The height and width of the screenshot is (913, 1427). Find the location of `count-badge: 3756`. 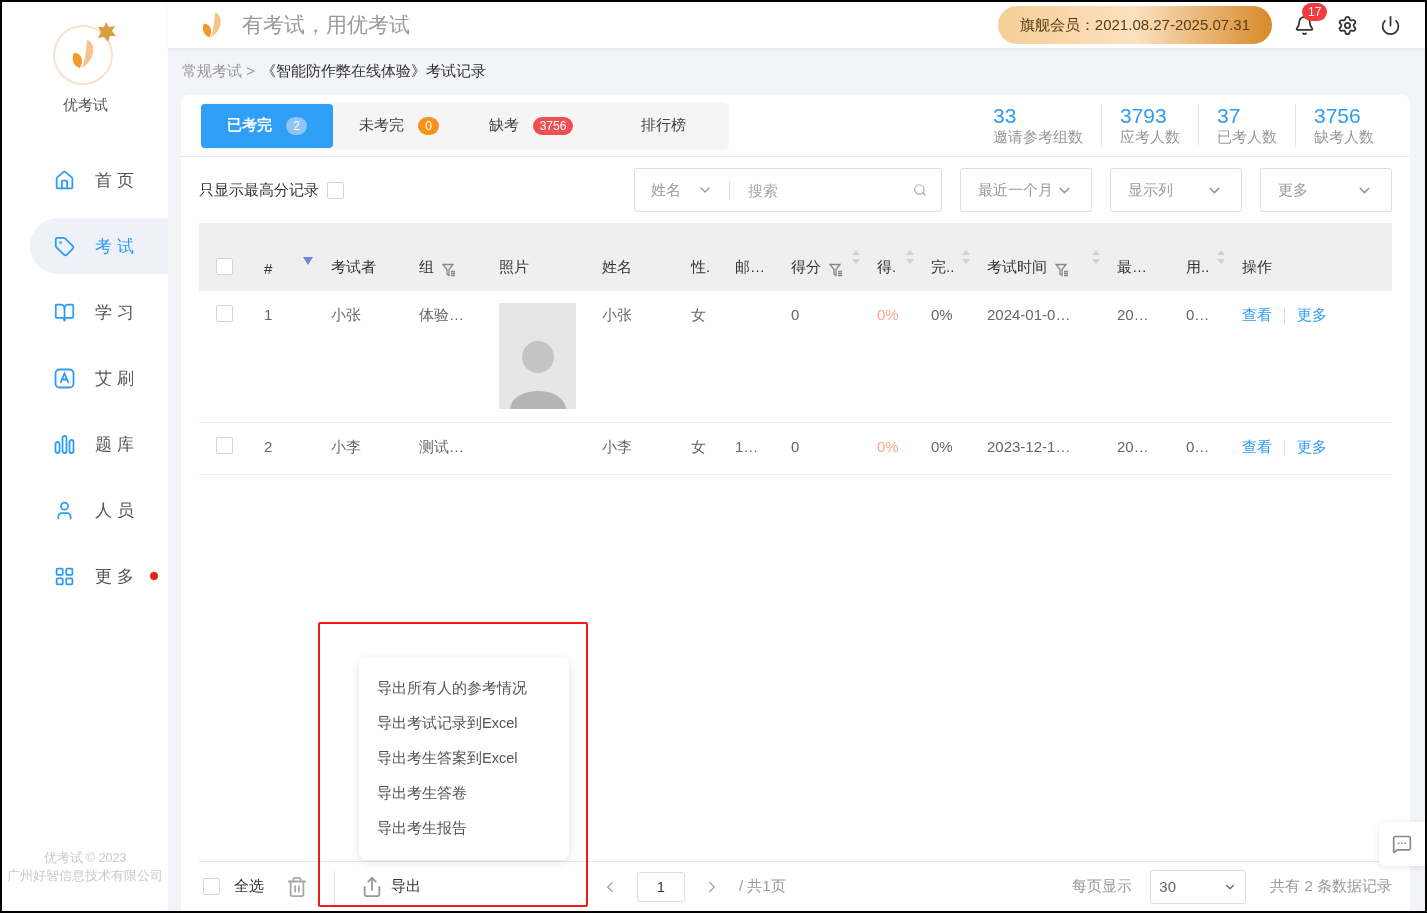

count-badge: 3756 is located at coordinates (553, 125).